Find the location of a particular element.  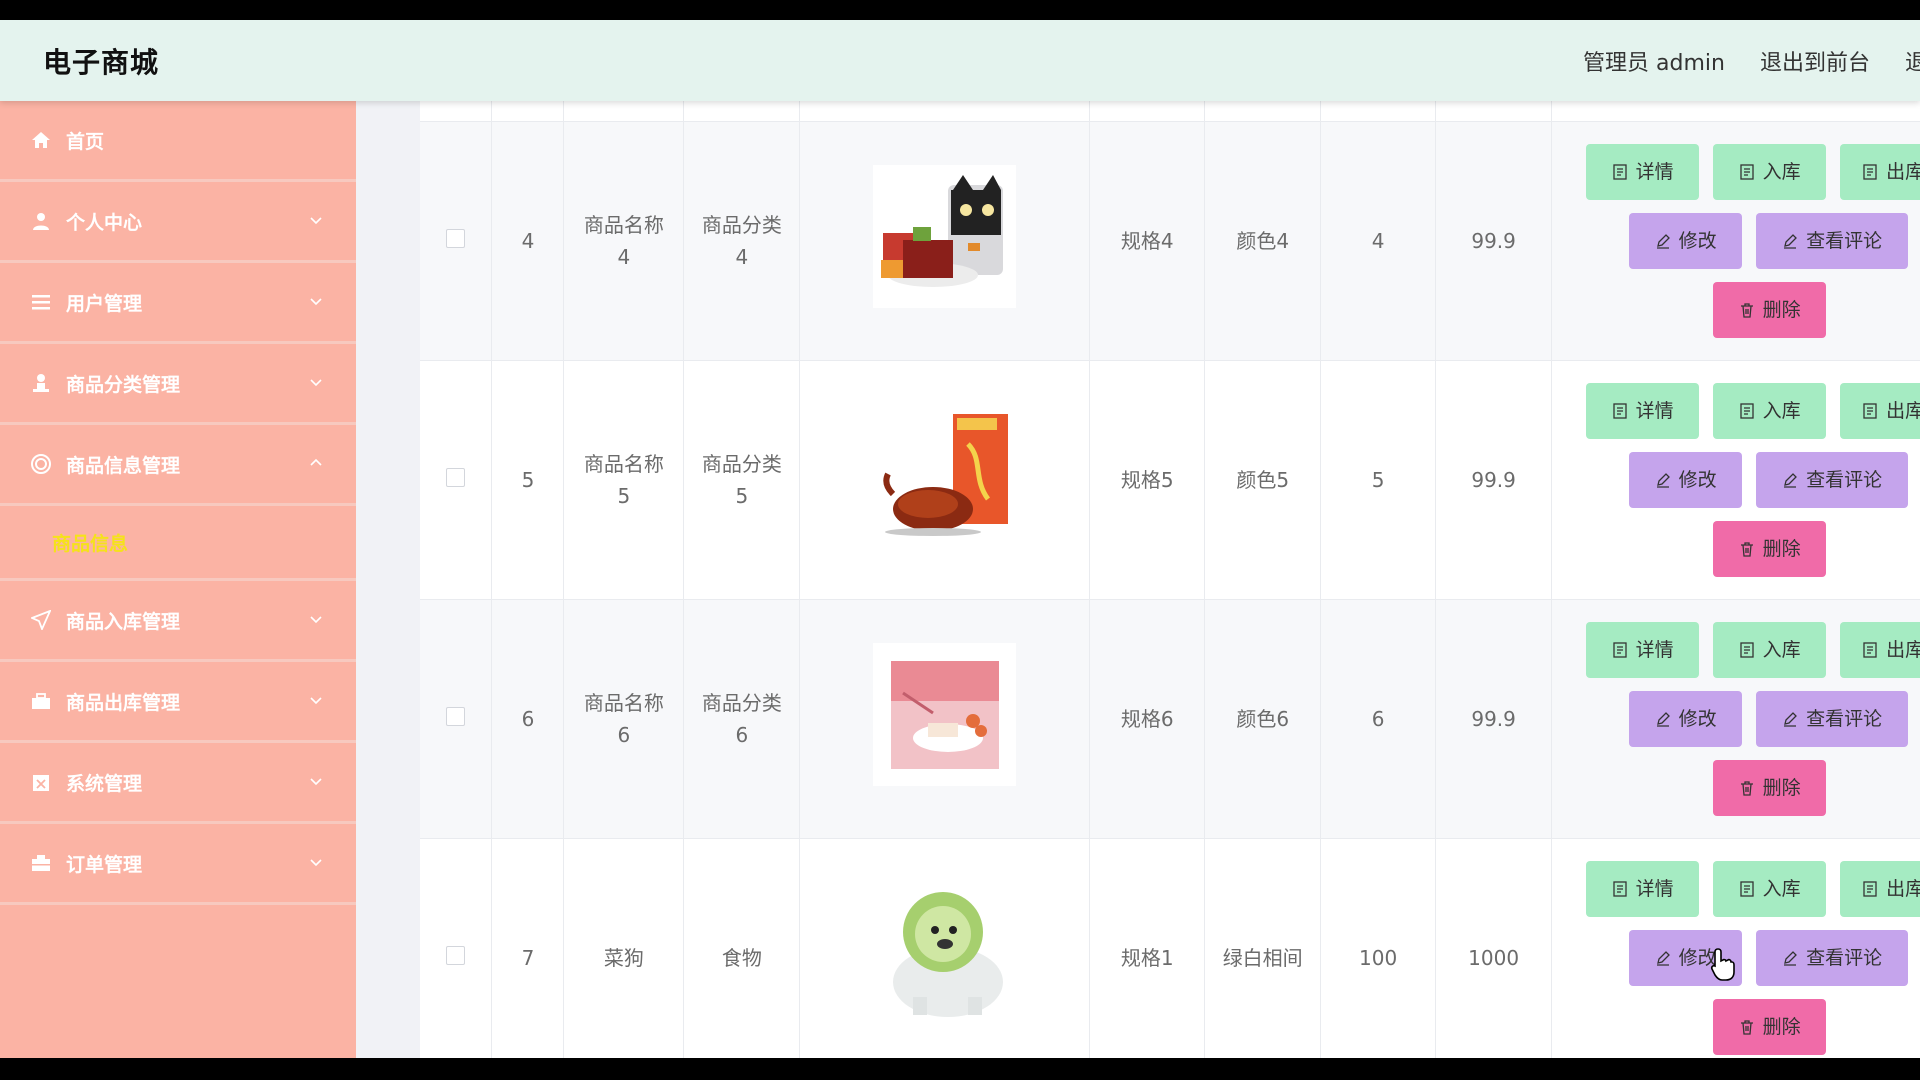

sidebar-item-label: 订单管理 is located at coordinates (104, 864).